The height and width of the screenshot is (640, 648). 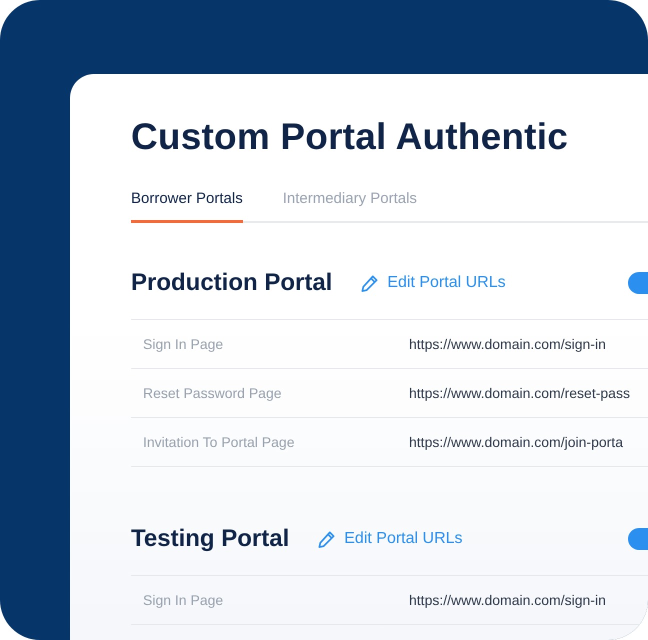 I want to click on row-label: Invitation To Portal Page, so click(x=219, y=442).